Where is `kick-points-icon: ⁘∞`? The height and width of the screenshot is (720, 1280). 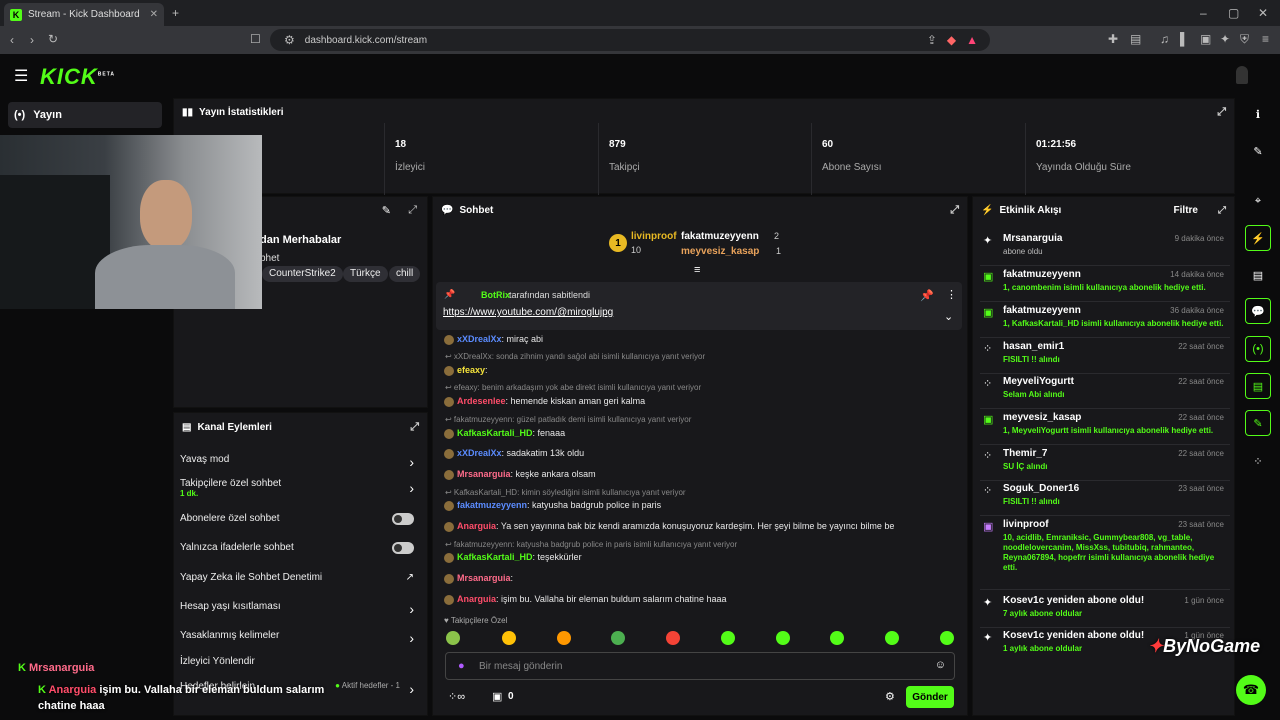 kick-points-icon: ⁘∞ is located at coordinates (456, 696).